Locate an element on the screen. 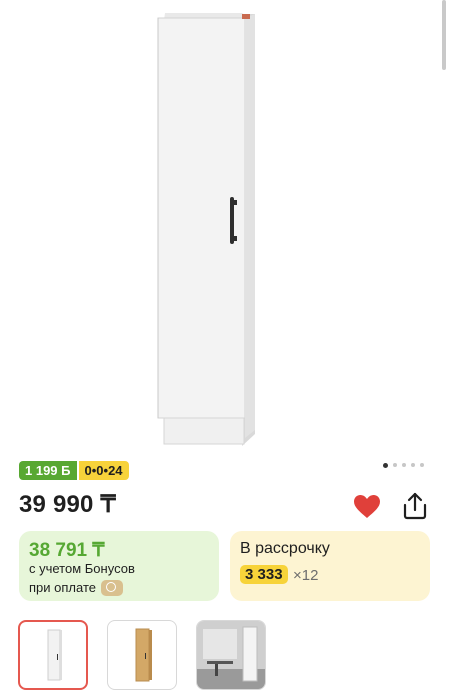 Image resolution: width=449 pixels, height=699 pixels. installment-months: ×12 is located at coordinates (306, 575).